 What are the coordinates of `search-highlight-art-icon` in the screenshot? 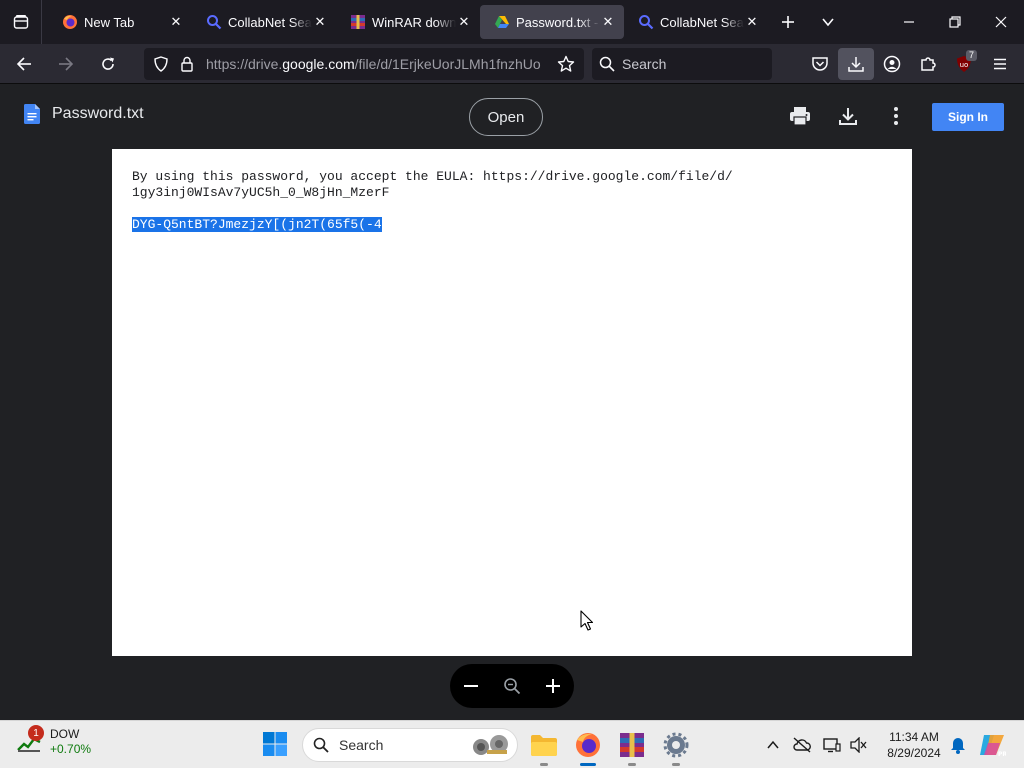 It's located at (490, 745).